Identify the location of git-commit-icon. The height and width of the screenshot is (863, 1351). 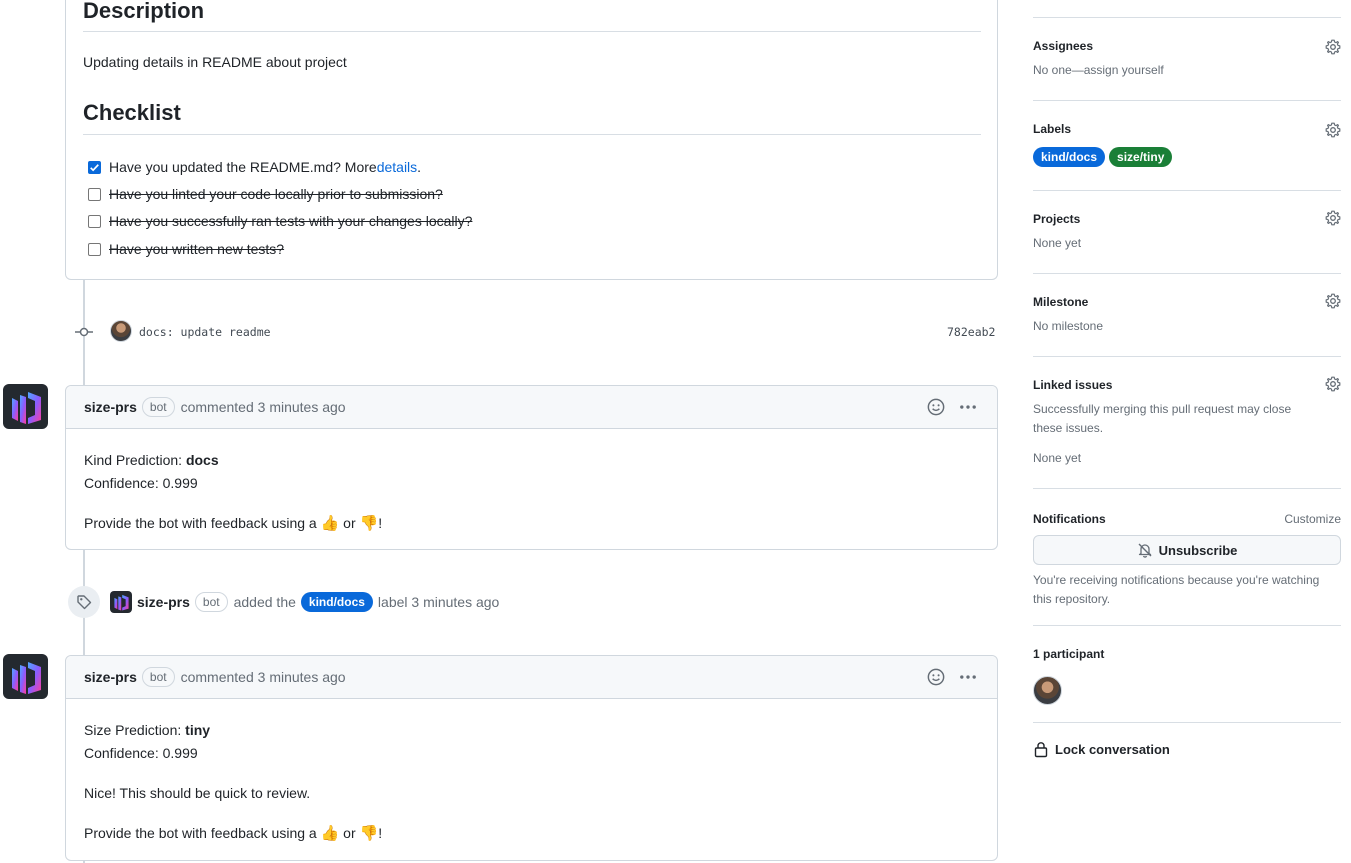
(84, 332).